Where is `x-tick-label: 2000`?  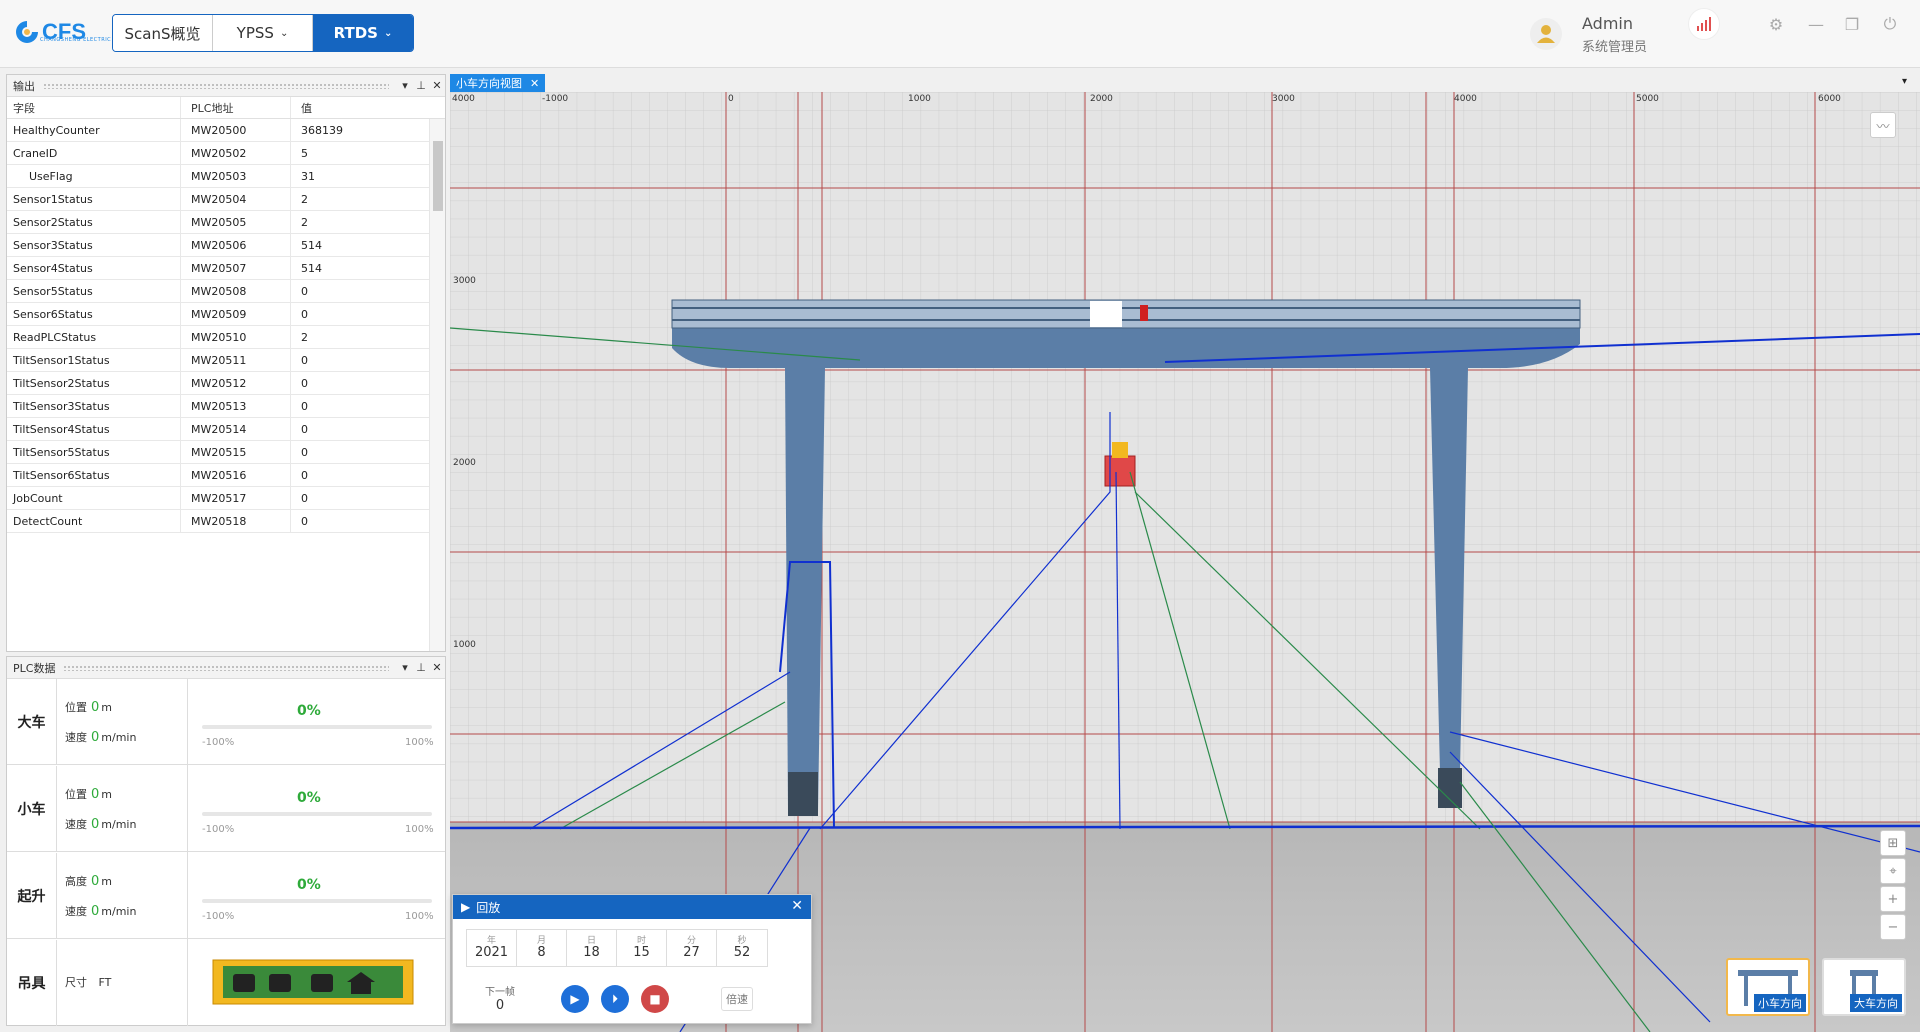 x-tick-label: 2000 is located at coordinates (1101, 99).